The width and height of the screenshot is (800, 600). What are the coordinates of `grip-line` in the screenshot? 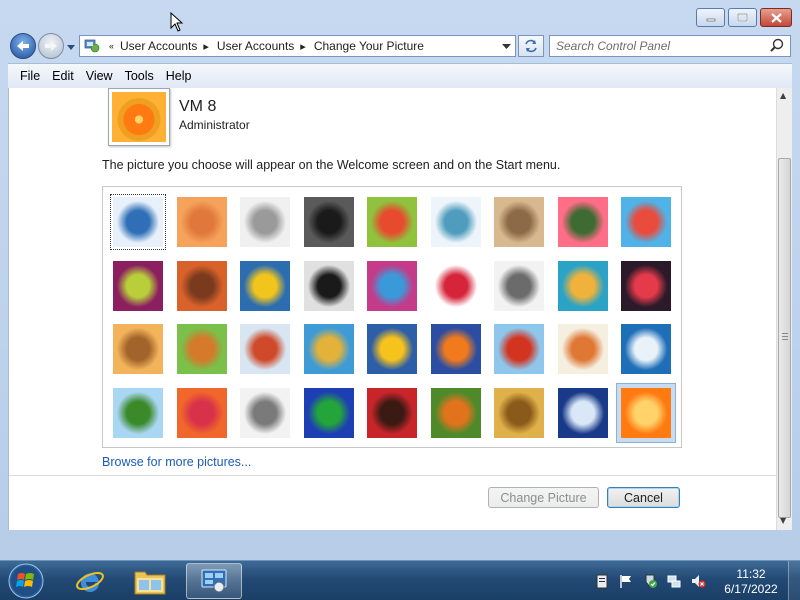 It's located at (785, 333).